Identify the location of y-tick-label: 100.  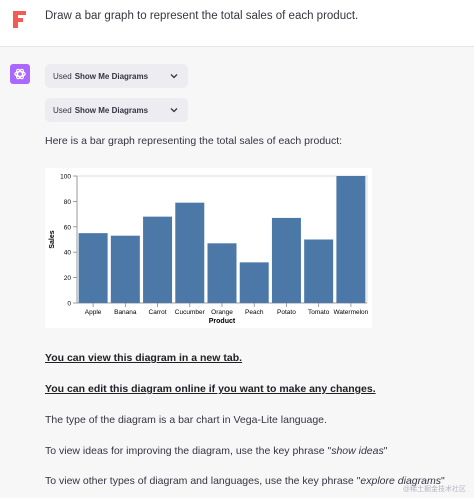
(65, 177).